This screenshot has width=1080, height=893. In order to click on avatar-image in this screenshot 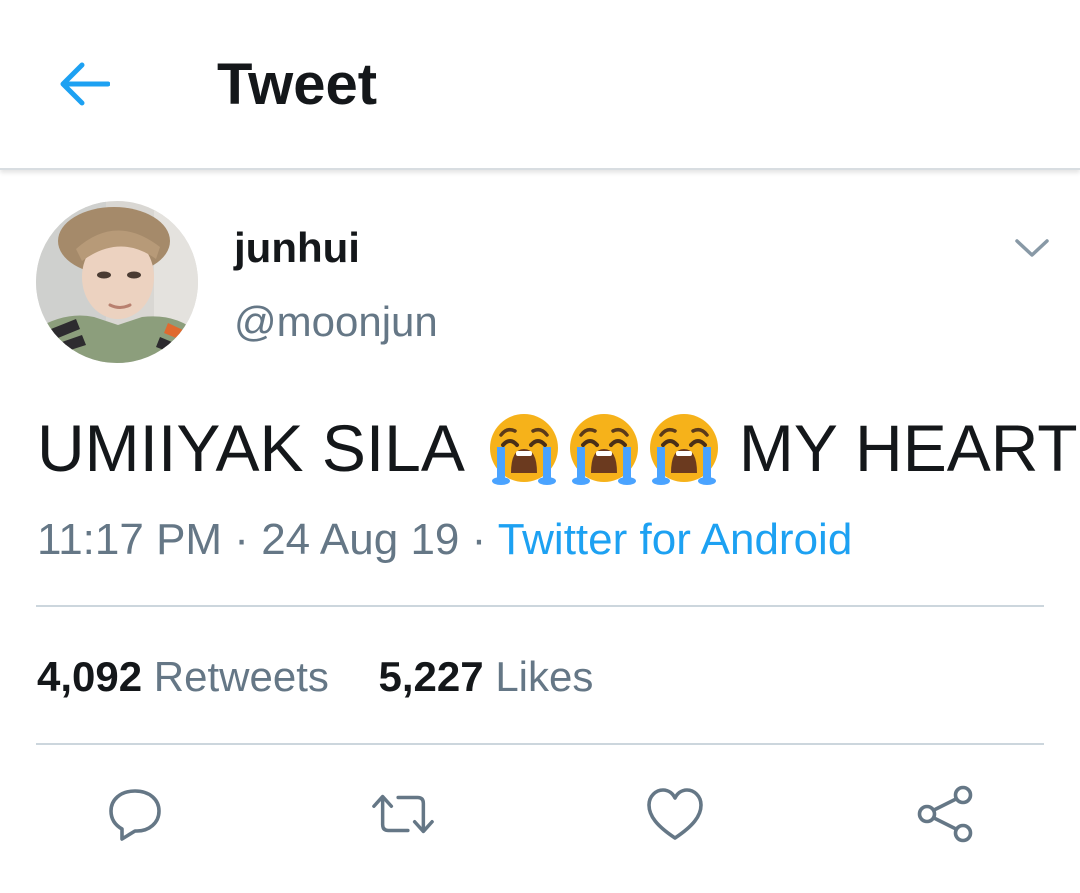, I will do `click(117, 282)`.